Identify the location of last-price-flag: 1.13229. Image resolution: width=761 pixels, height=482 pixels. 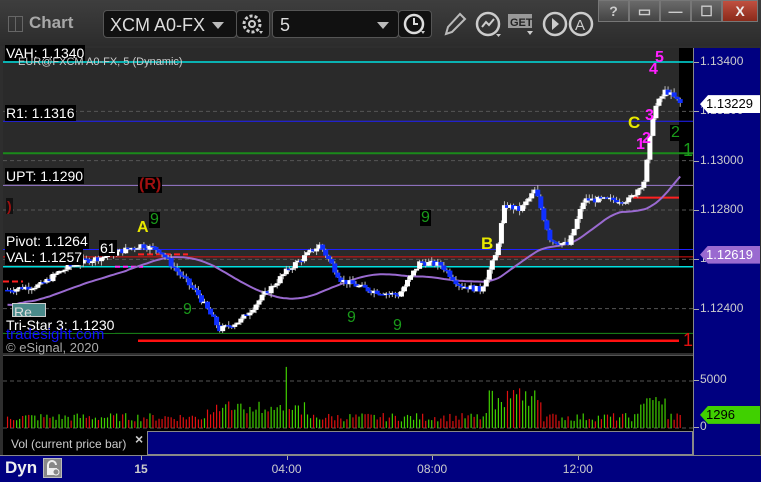
(730, 104).